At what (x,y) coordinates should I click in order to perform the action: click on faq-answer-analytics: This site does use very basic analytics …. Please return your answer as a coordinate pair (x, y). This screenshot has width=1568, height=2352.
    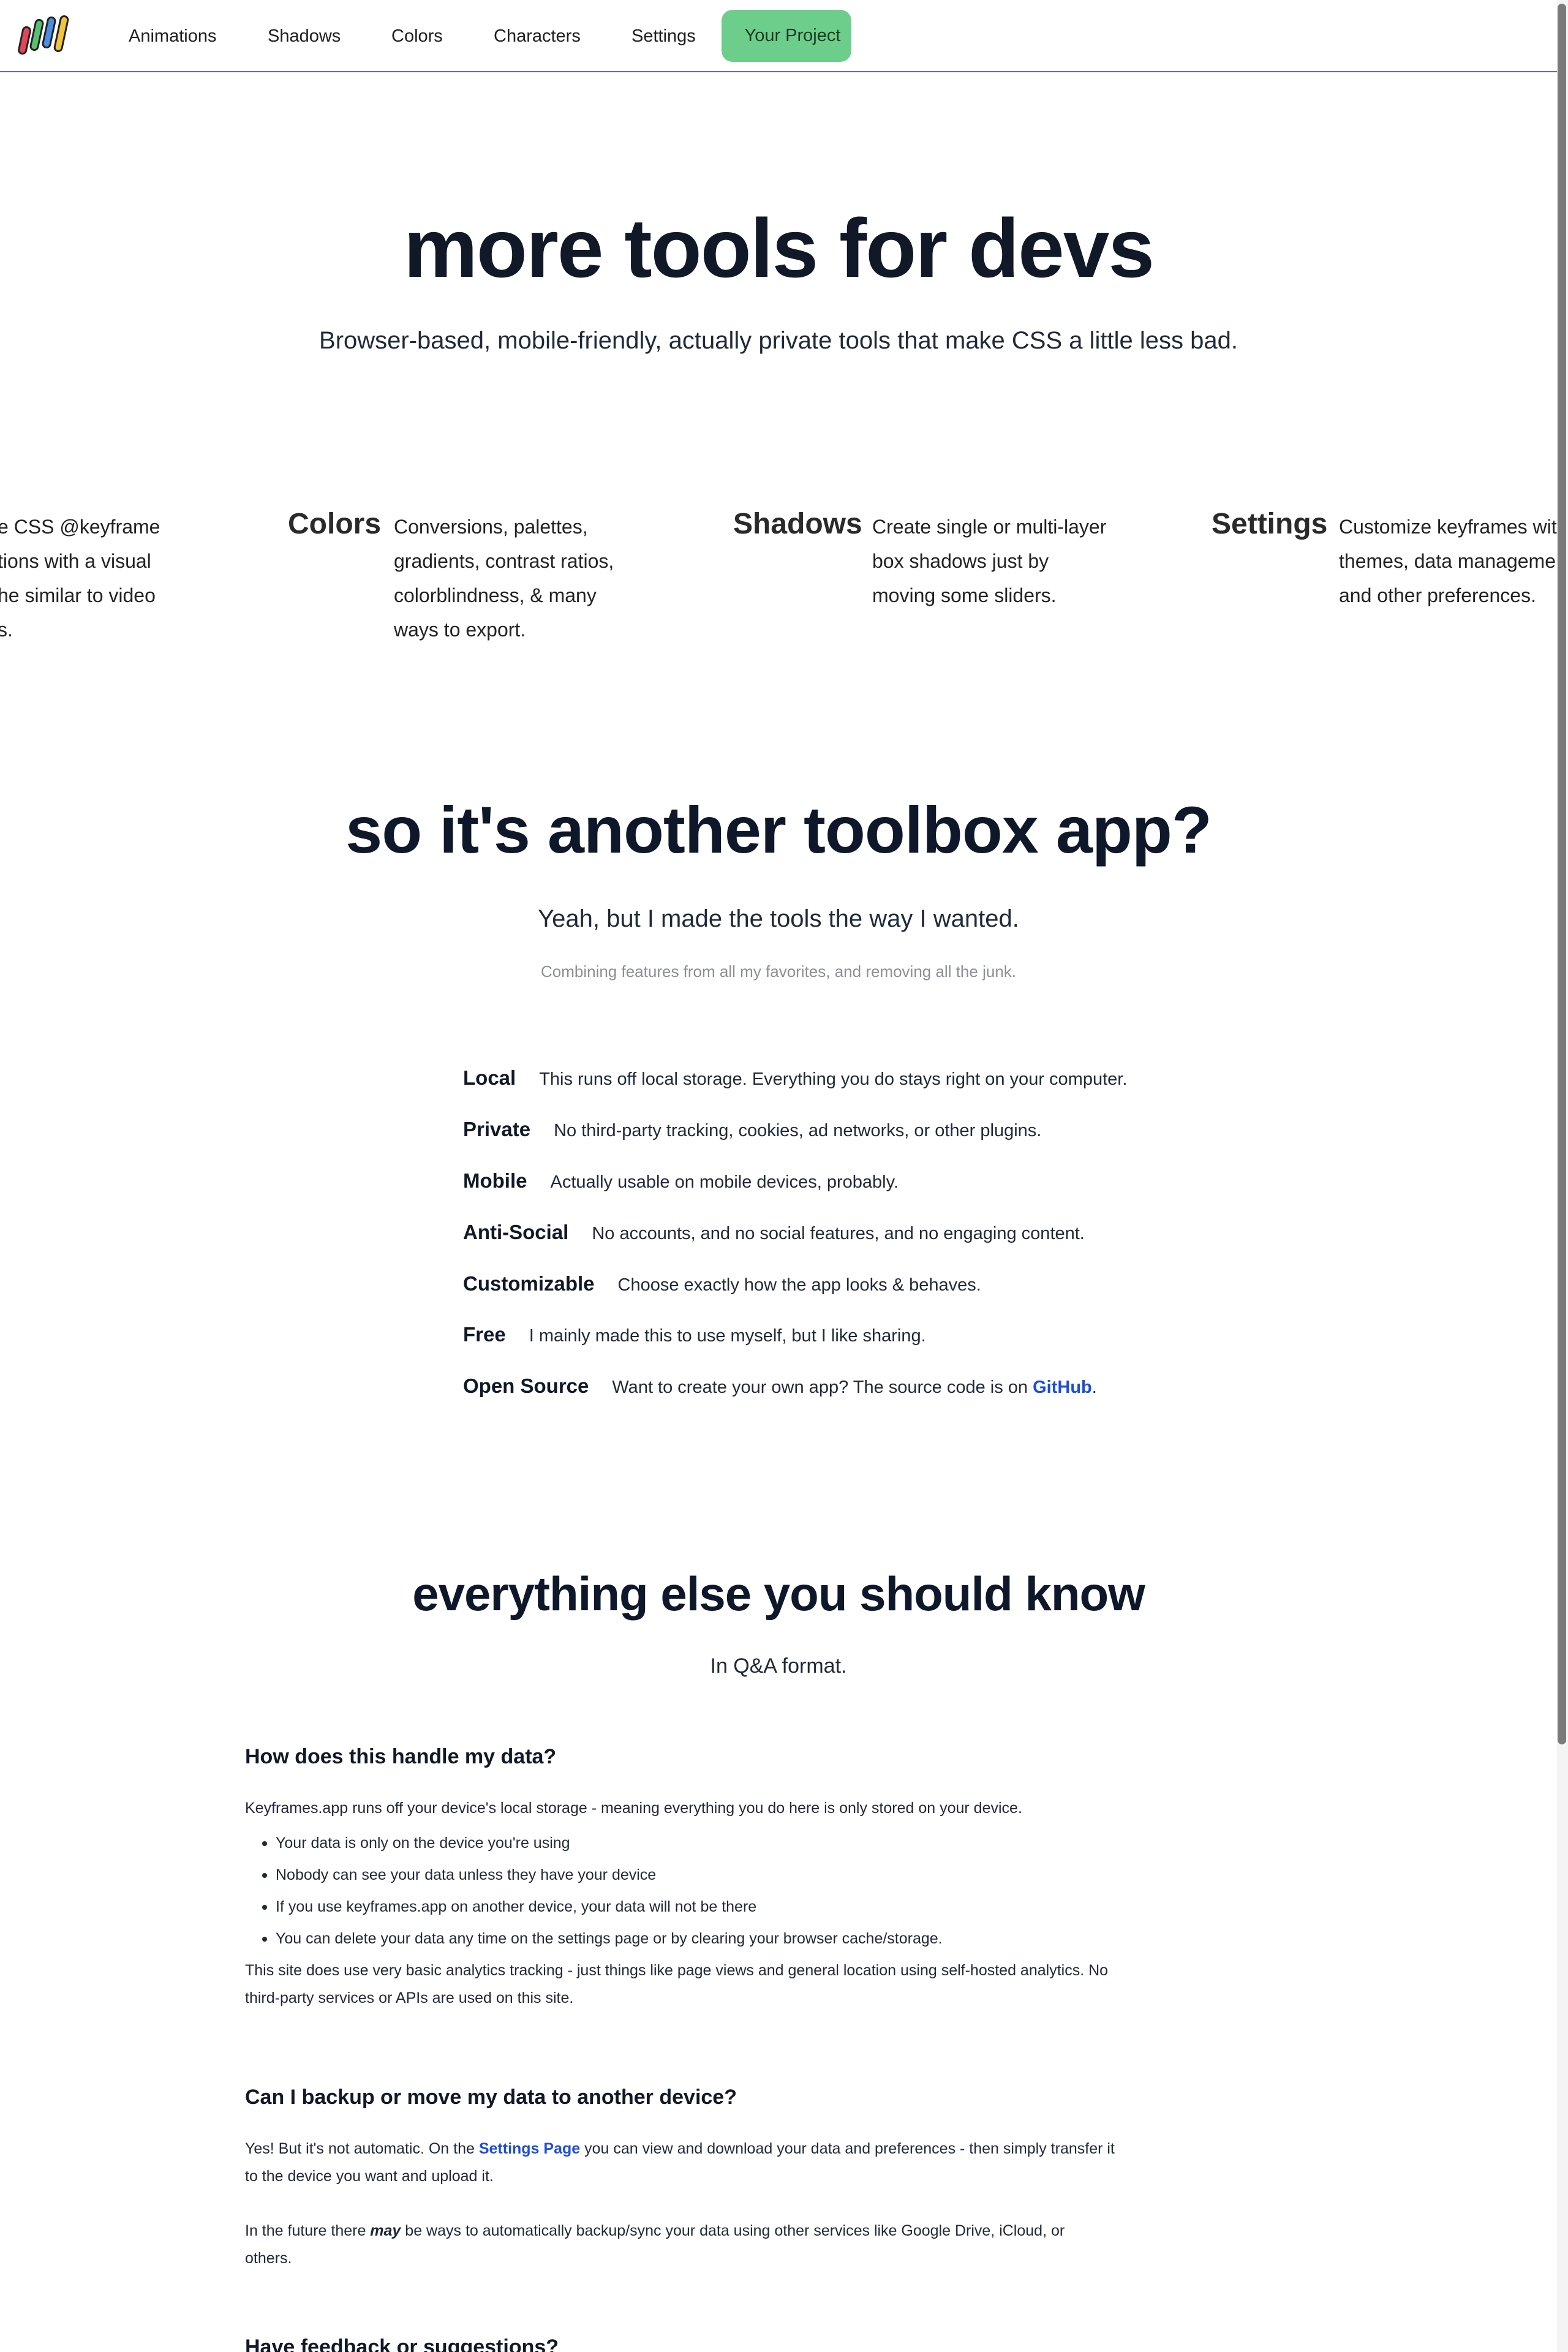
    Looking at the image, I should click on (677, 1985).